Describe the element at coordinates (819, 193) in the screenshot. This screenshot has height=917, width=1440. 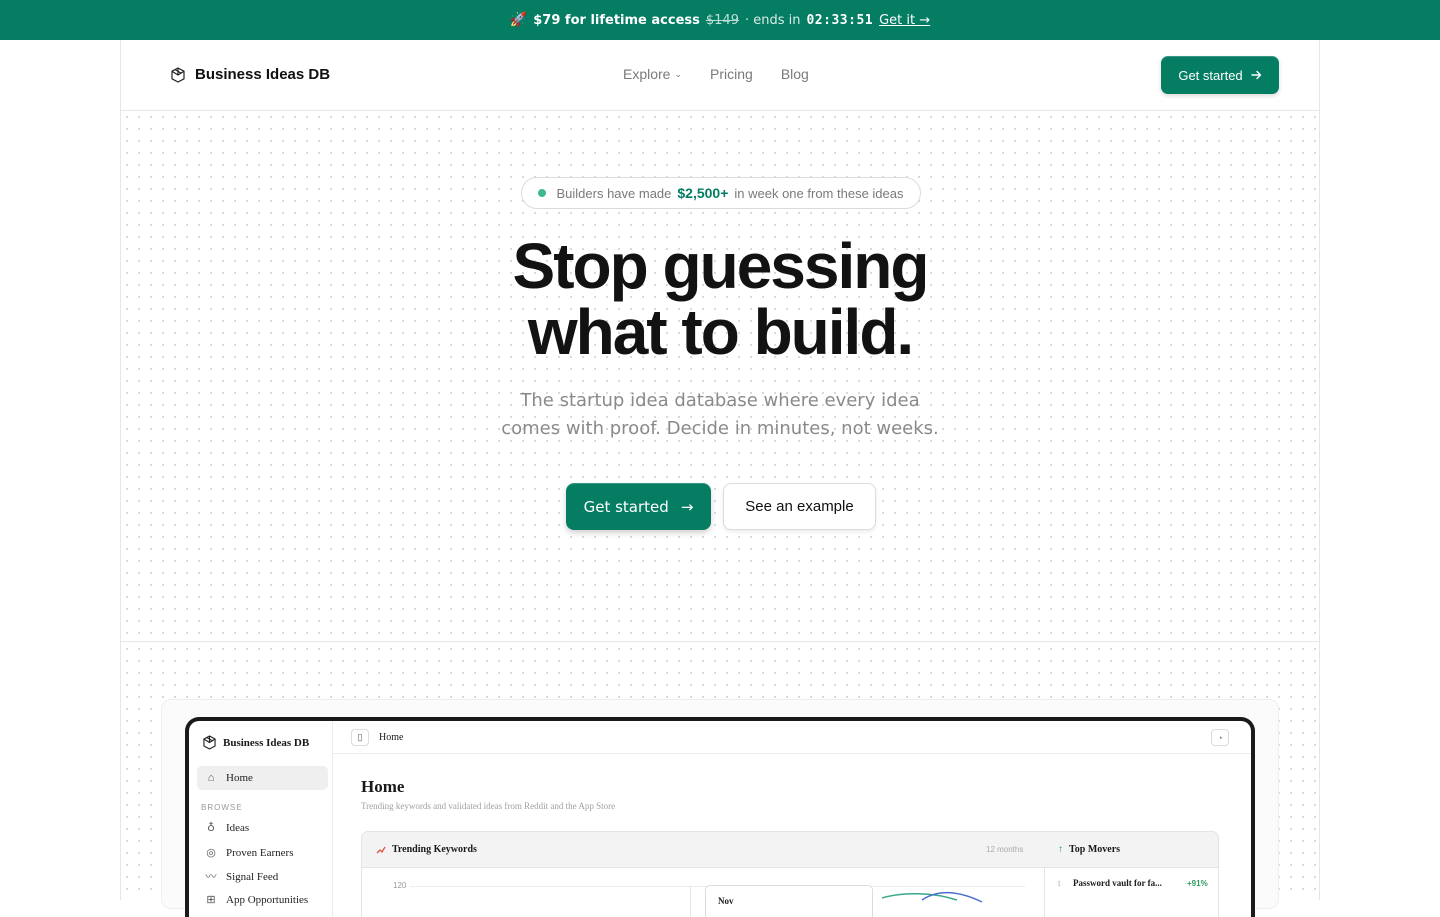
I see `pill-suffix: in week one from these ideas` at that location.